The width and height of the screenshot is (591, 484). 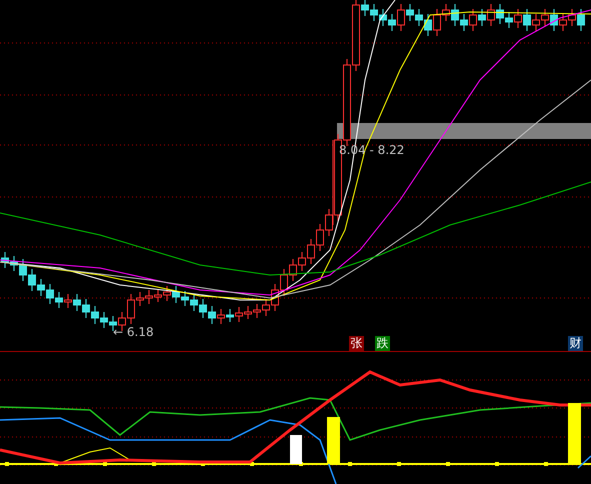 I want to click on low-price-label: ← 6.18, so click(x=133, y=332).